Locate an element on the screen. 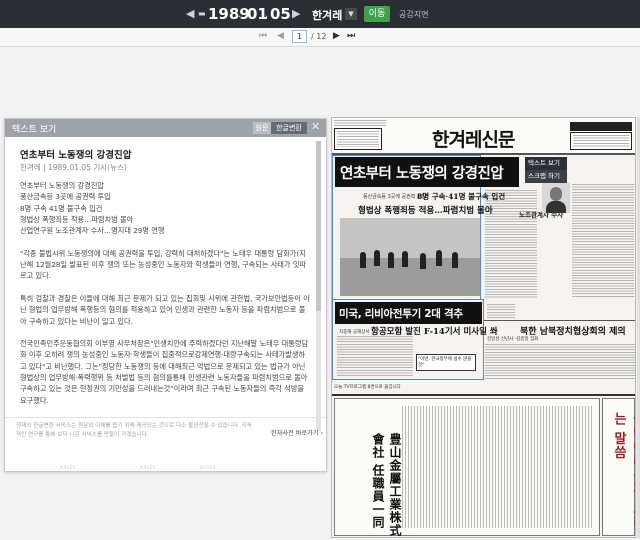 This screenshot has height=540, width=640. advertiser-name: 豊山金屬工業株式會社 任職員一同 is located at coordinates (386, 485).